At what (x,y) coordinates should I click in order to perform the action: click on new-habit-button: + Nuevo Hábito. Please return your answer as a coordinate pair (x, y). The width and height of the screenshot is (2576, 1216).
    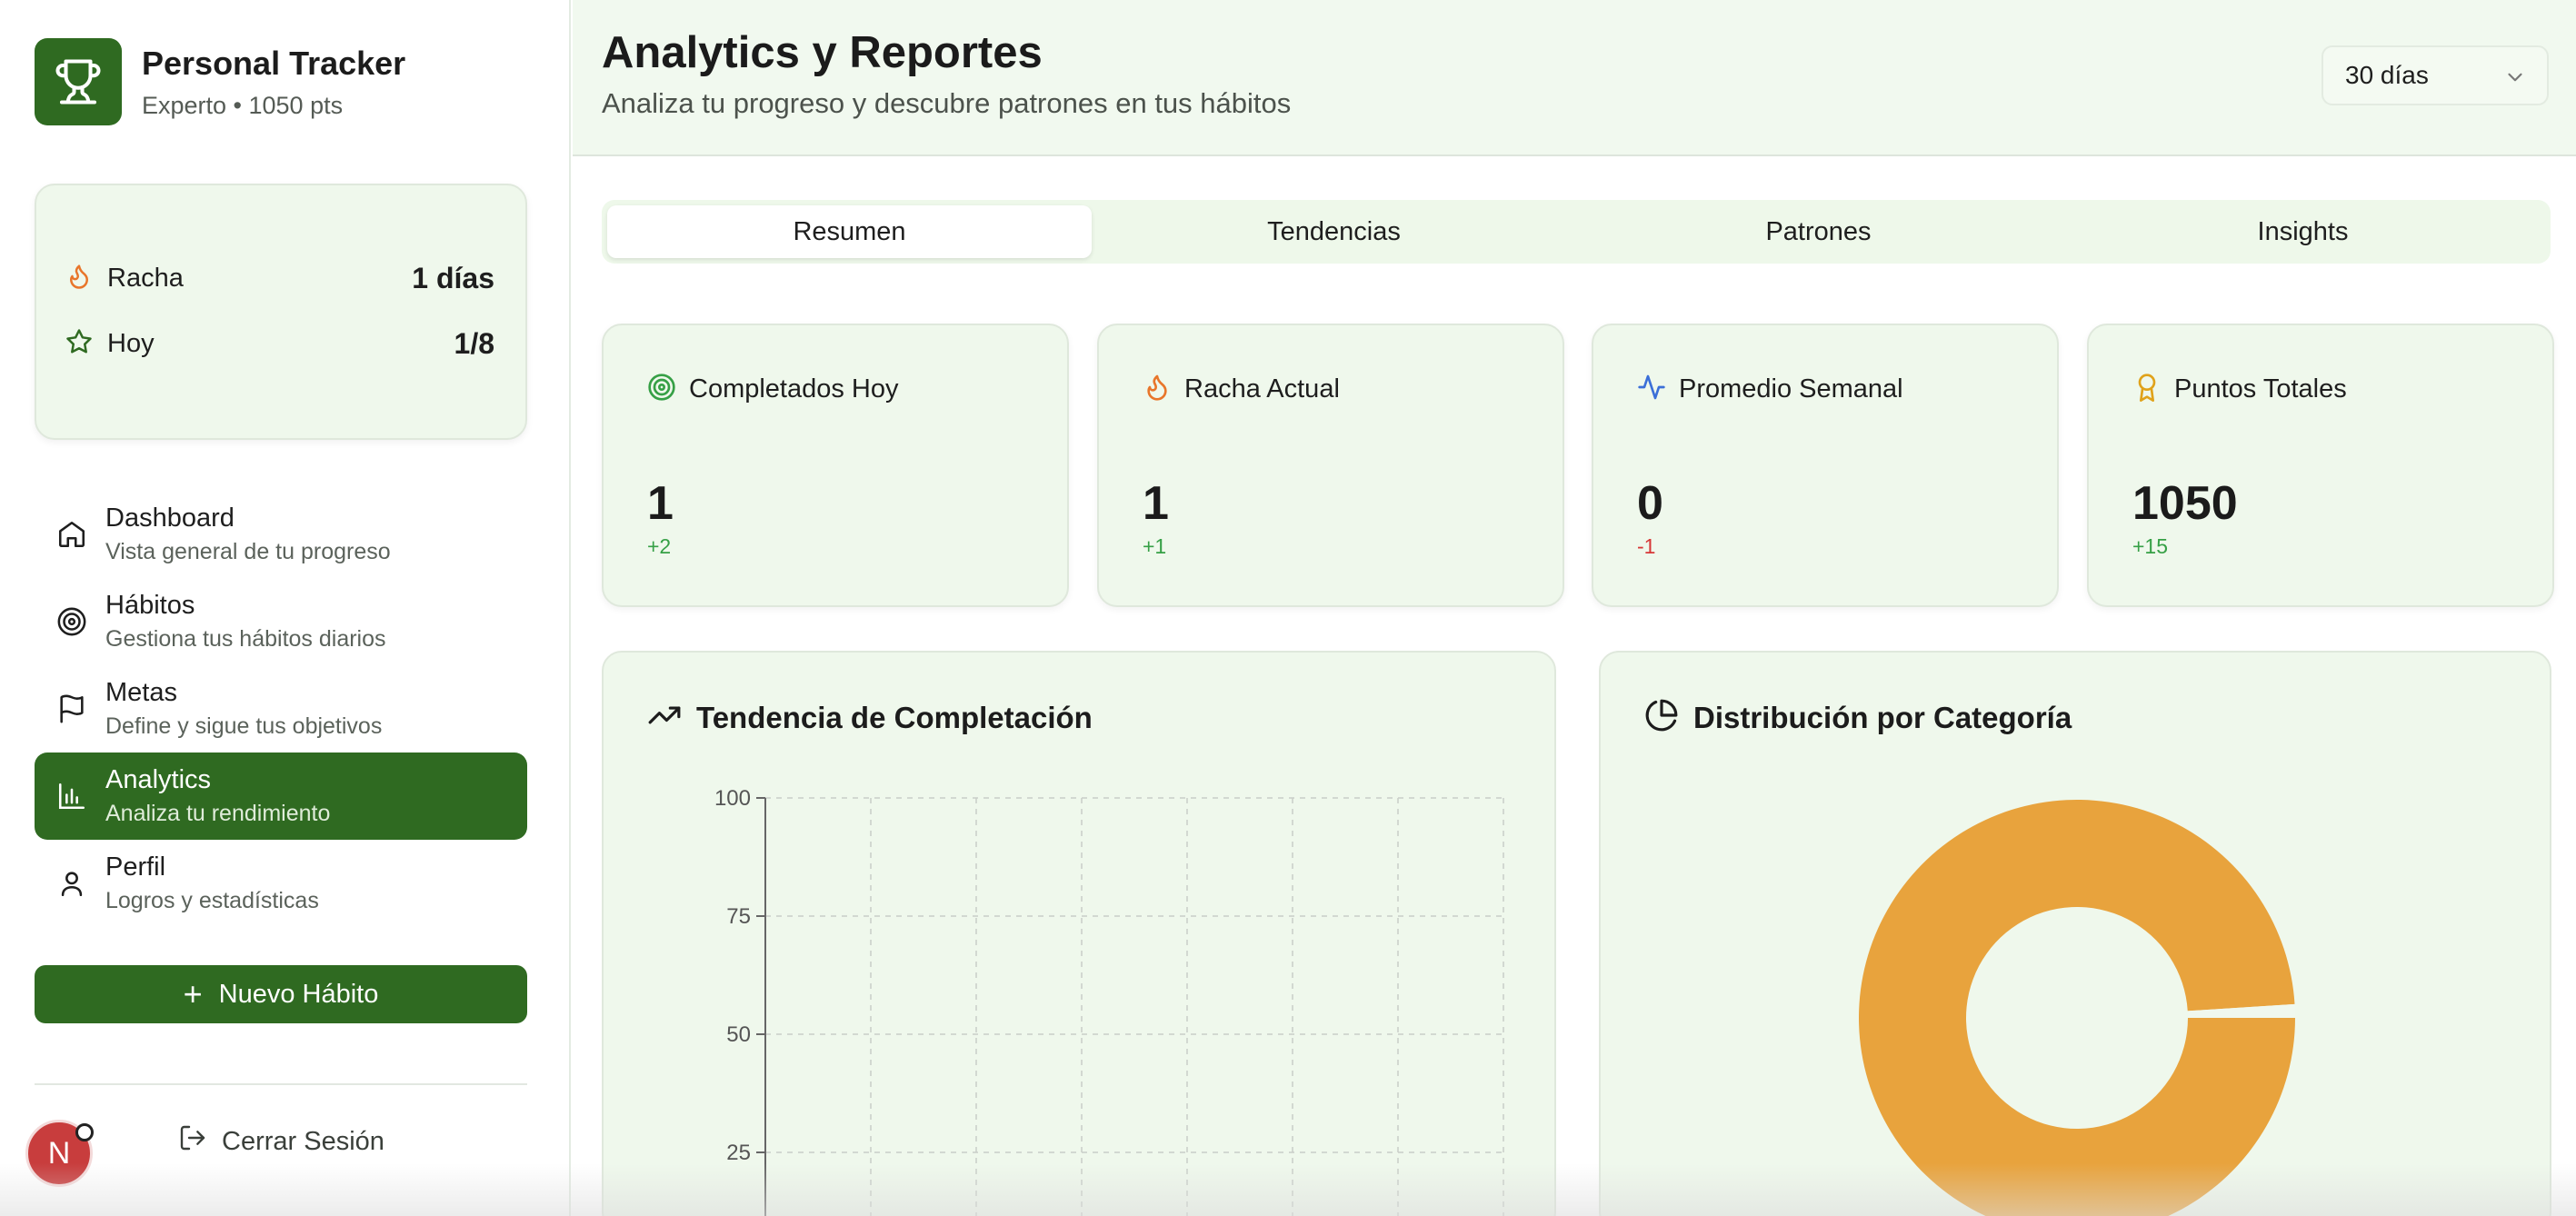
    Looking at the image, I should click on (281, 994).